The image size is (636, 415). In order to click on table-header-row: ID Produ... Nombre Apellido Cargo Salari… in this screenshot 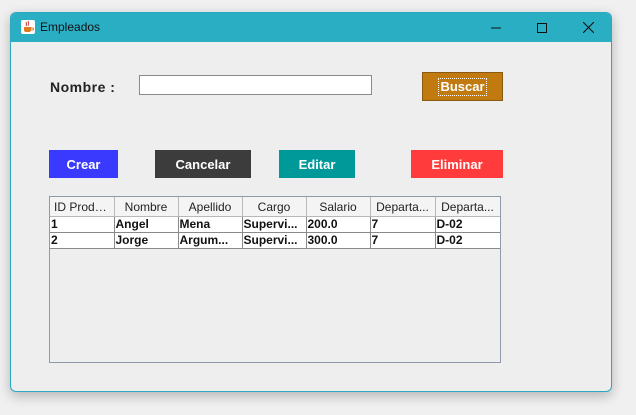, I will do `click(275, 207)`.